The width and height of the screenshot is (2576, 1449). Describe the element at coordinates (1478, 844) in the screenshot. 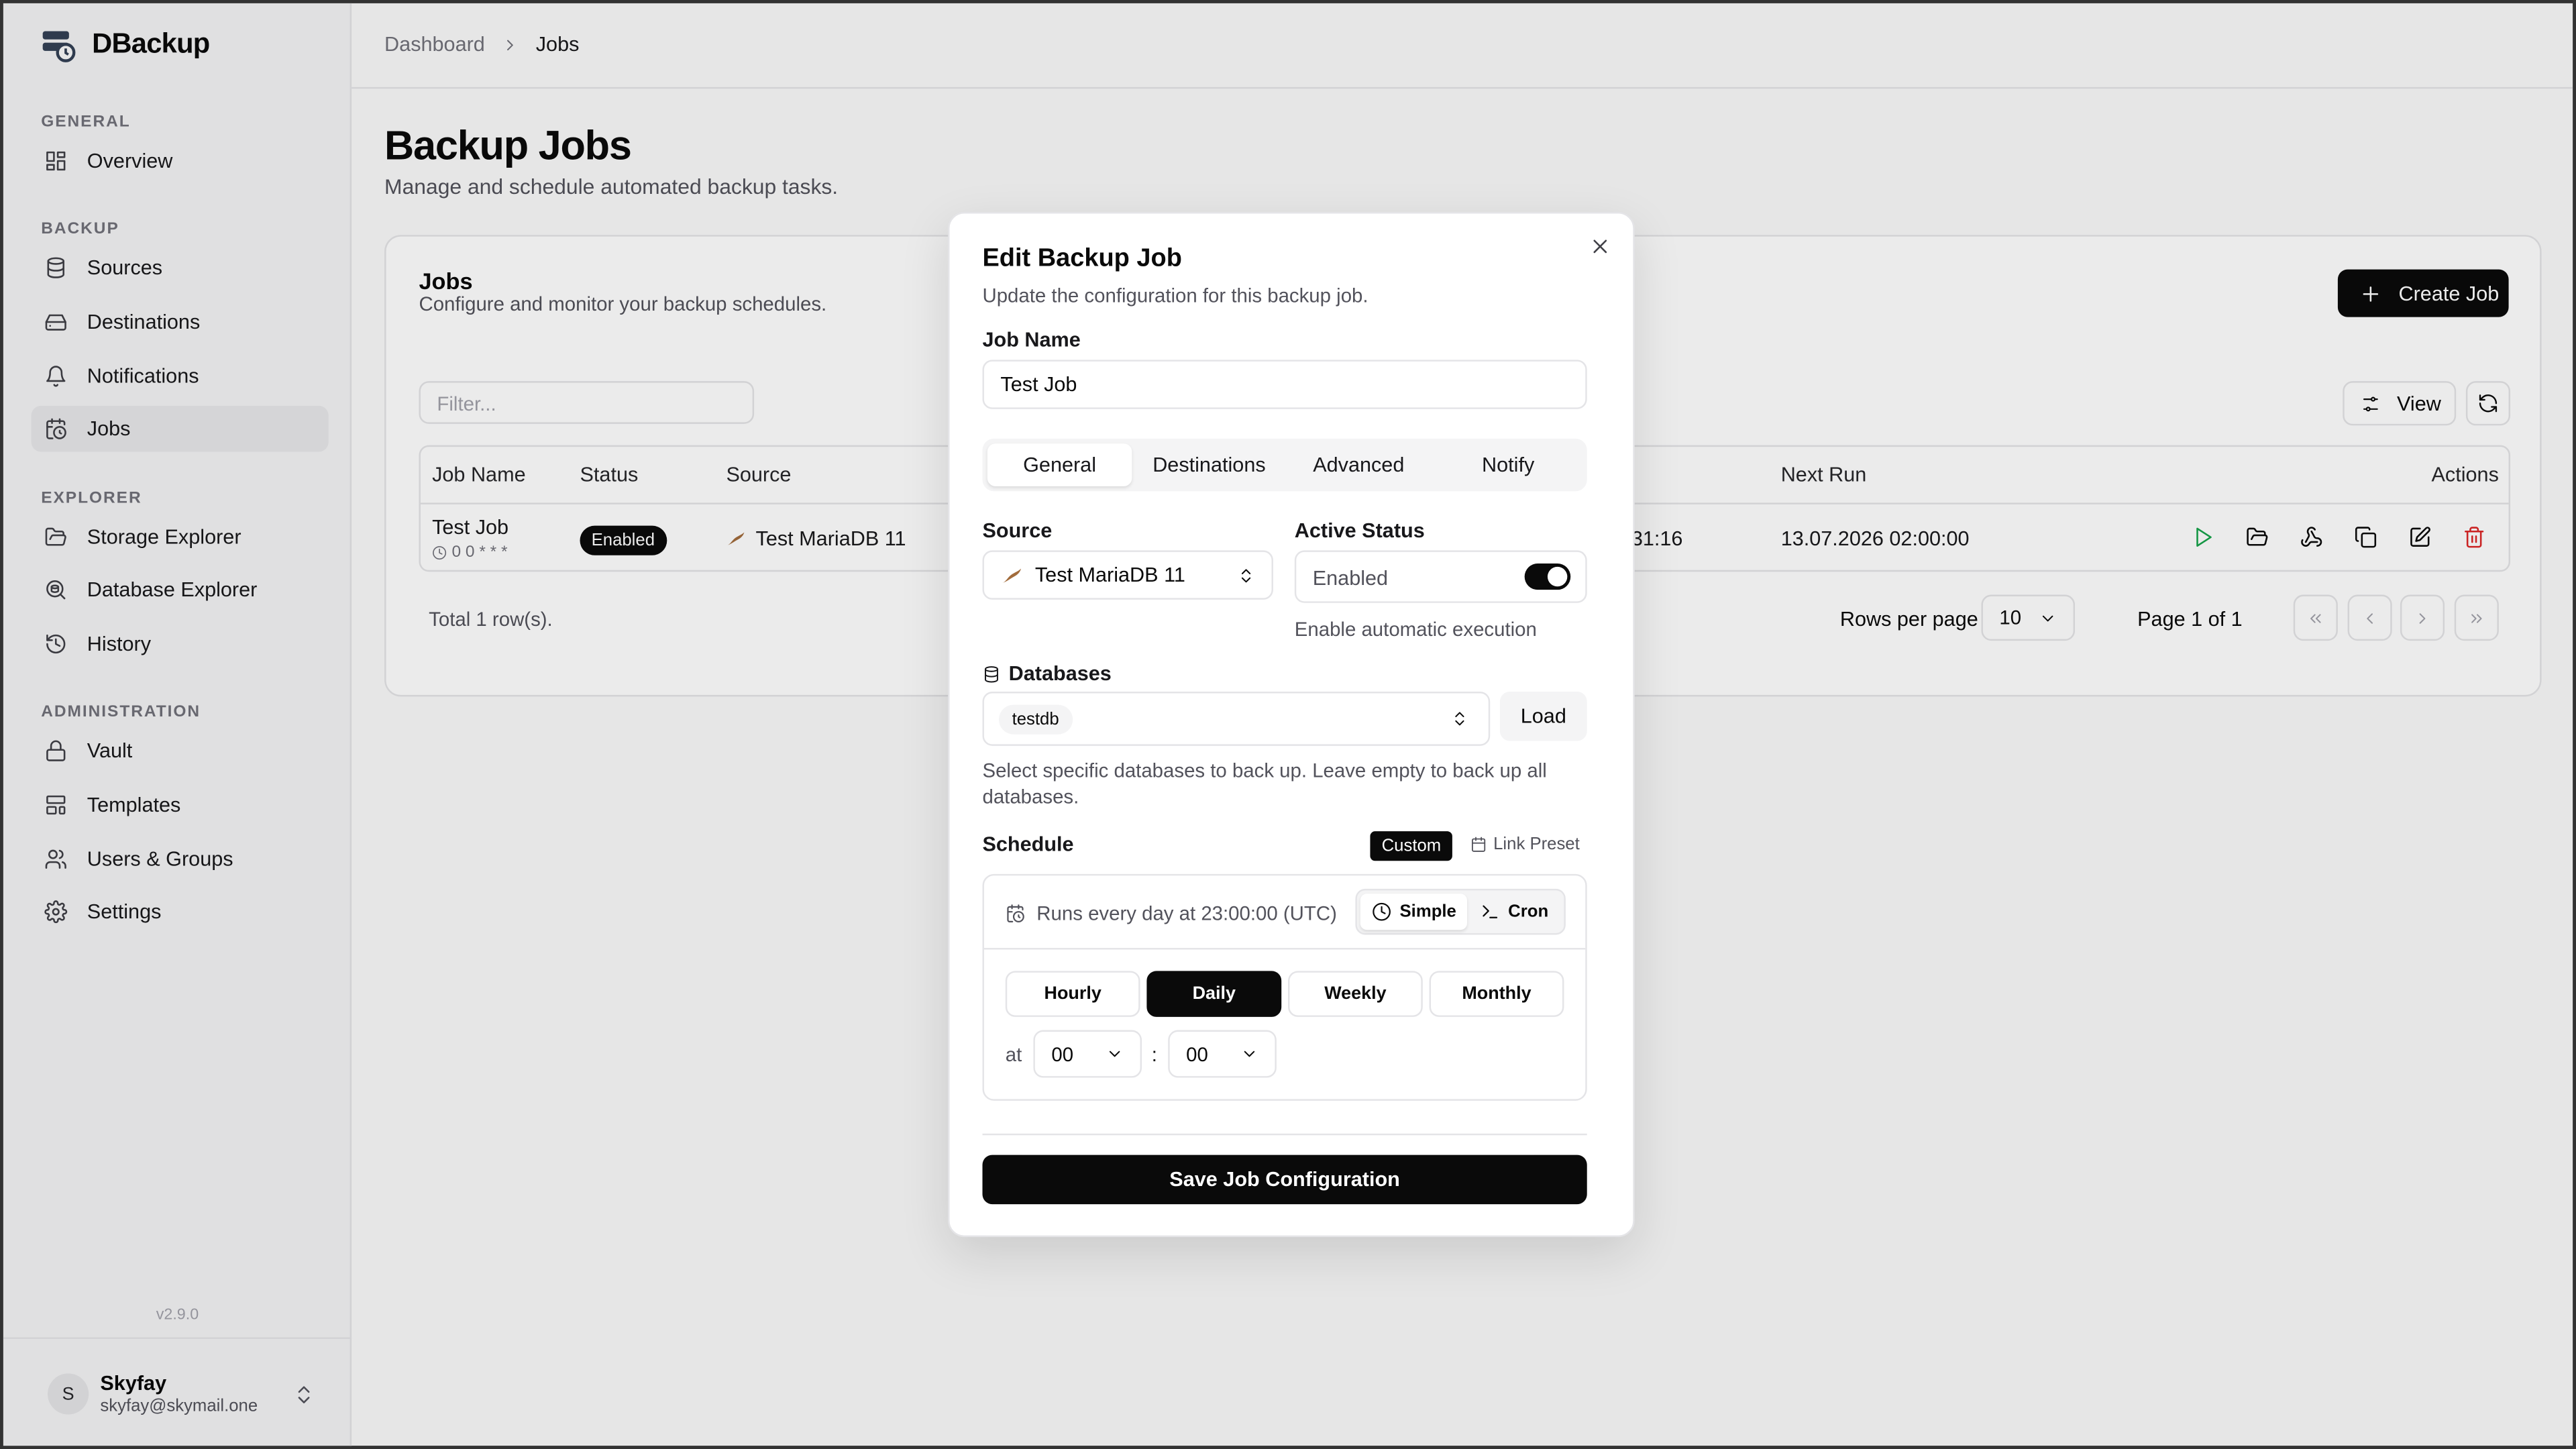

I see `calendar-icon` at that location.